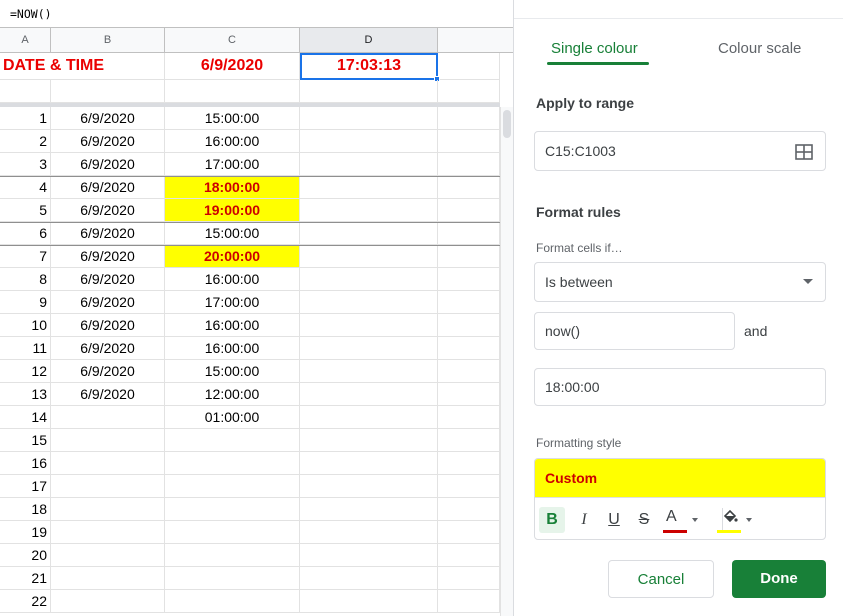  Describe the element at coordinates (31, 14) in the screenshot. I see `formula-text: =NOW()` at that location.